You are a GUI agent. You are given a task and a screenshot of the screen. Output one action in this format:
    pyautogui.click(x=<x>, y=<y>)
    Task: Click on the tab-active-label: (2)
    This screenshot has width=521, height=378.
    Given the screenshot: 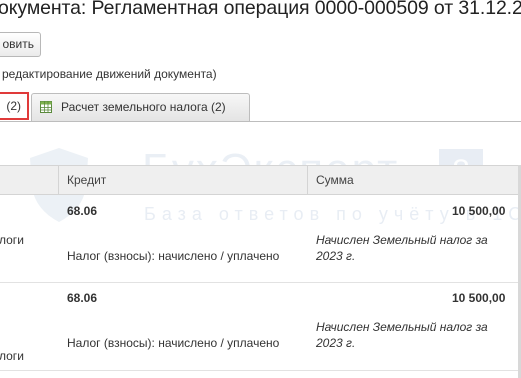 What is the action you would take?
    pyautogui.click(x=13, y=106)
    